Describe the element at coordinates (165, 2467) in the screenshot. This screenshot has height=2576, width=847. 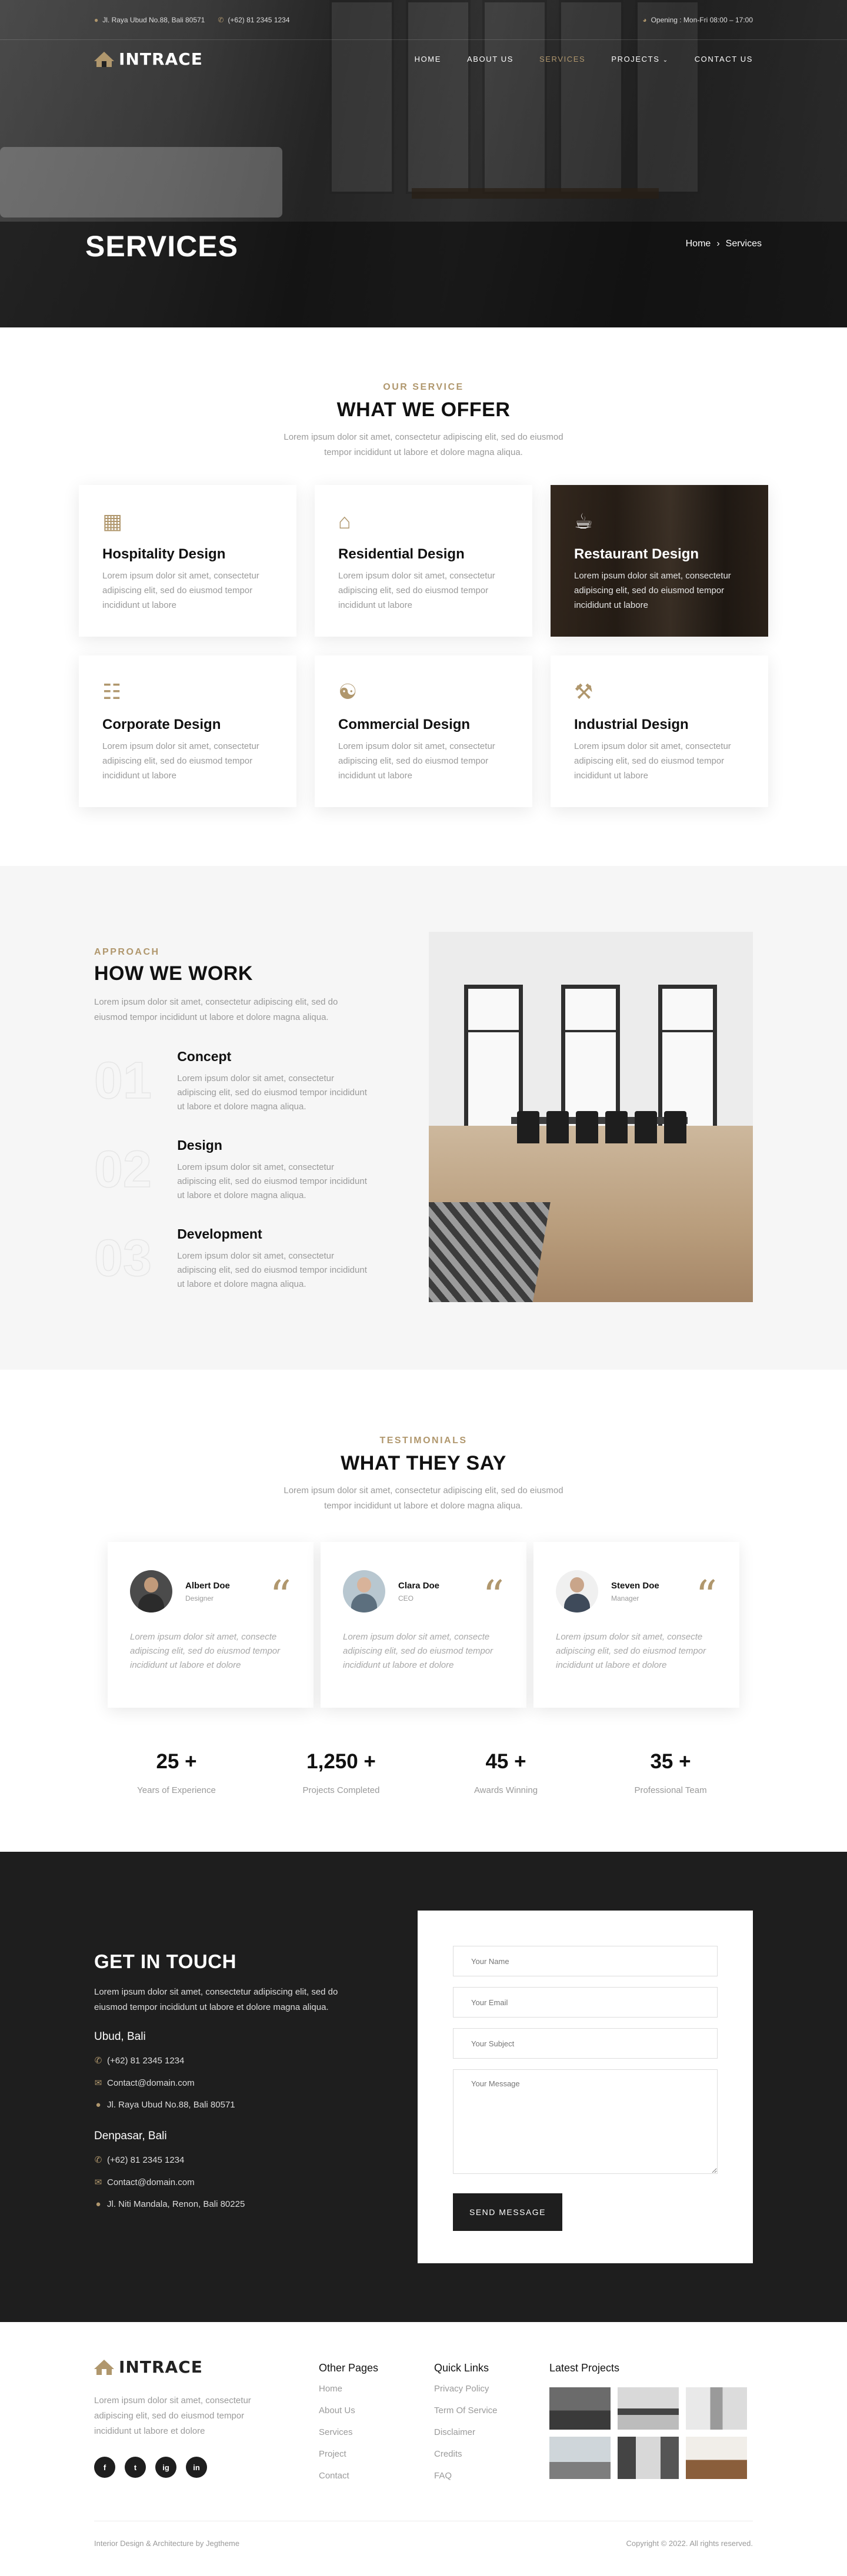
I see `instagram-icon: ig` at that location.